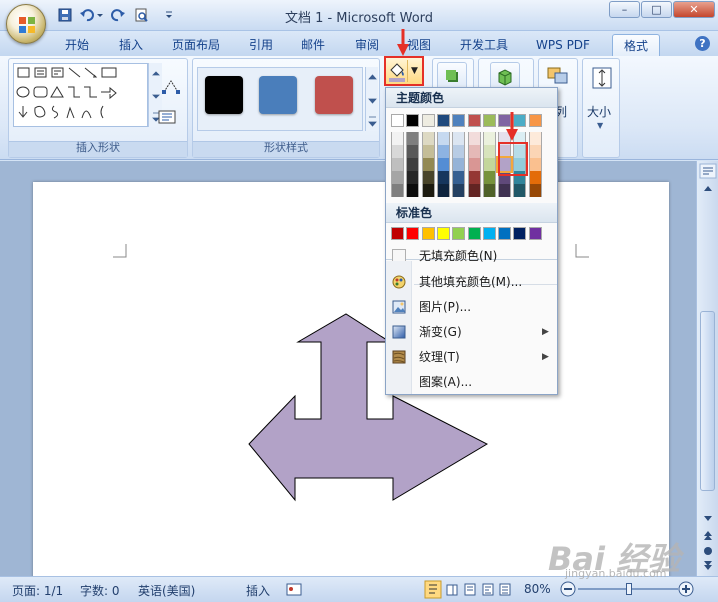 The image size is (718, 602). What do you see at coordinates (708, 189) in the screenshot?
I see `scroll-up-icon` at bounding box center [708, 189].